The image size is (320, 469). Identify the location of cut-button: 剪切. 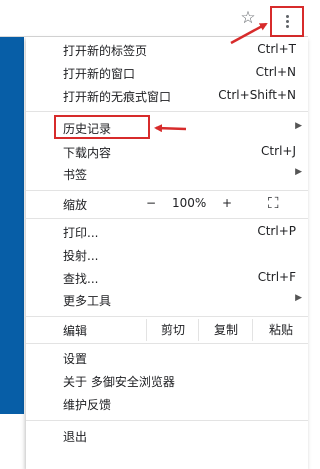
(172, 330).